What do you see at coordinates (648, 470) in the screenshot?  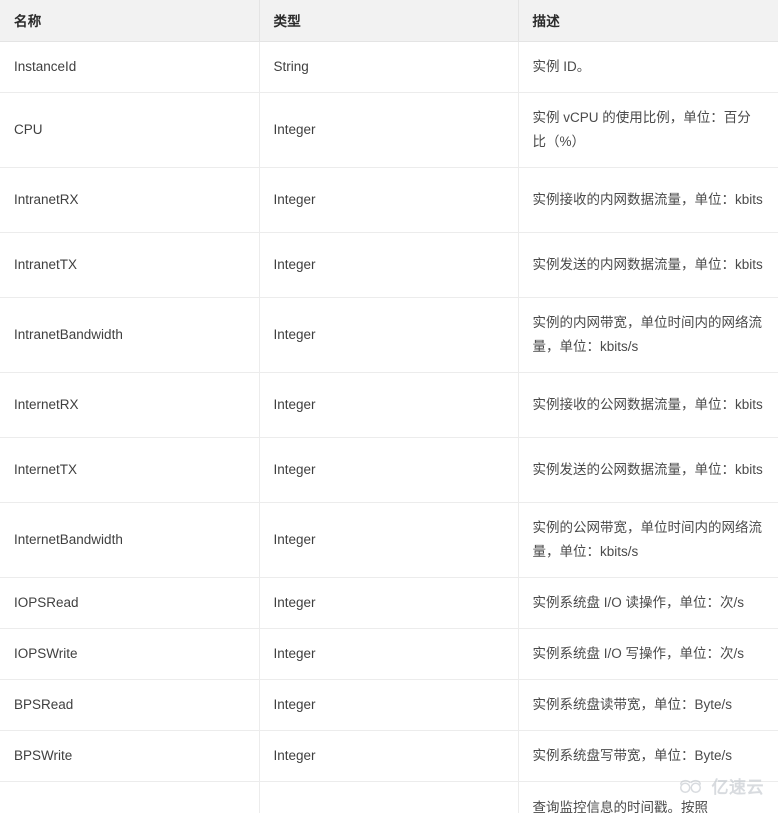 I see `cell-parameter-description: 实例发送的公网数据流量，单位：kbits` at bounding box center [648, 470].